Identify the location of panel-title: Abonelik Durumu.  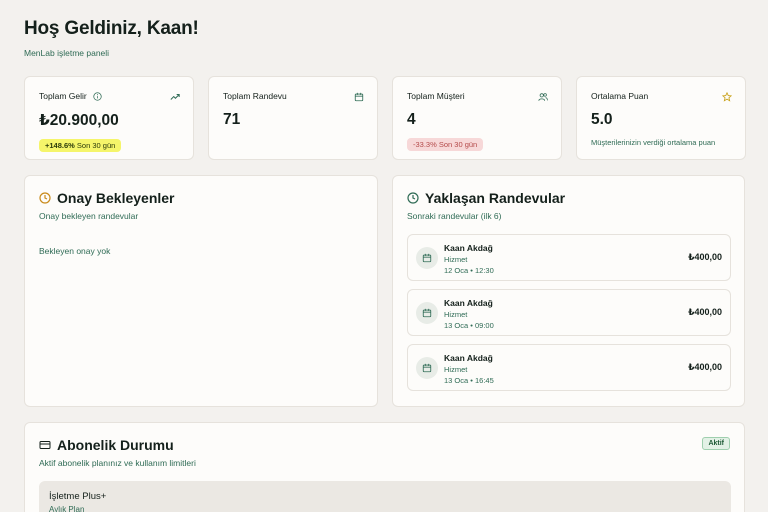
(115, 445).